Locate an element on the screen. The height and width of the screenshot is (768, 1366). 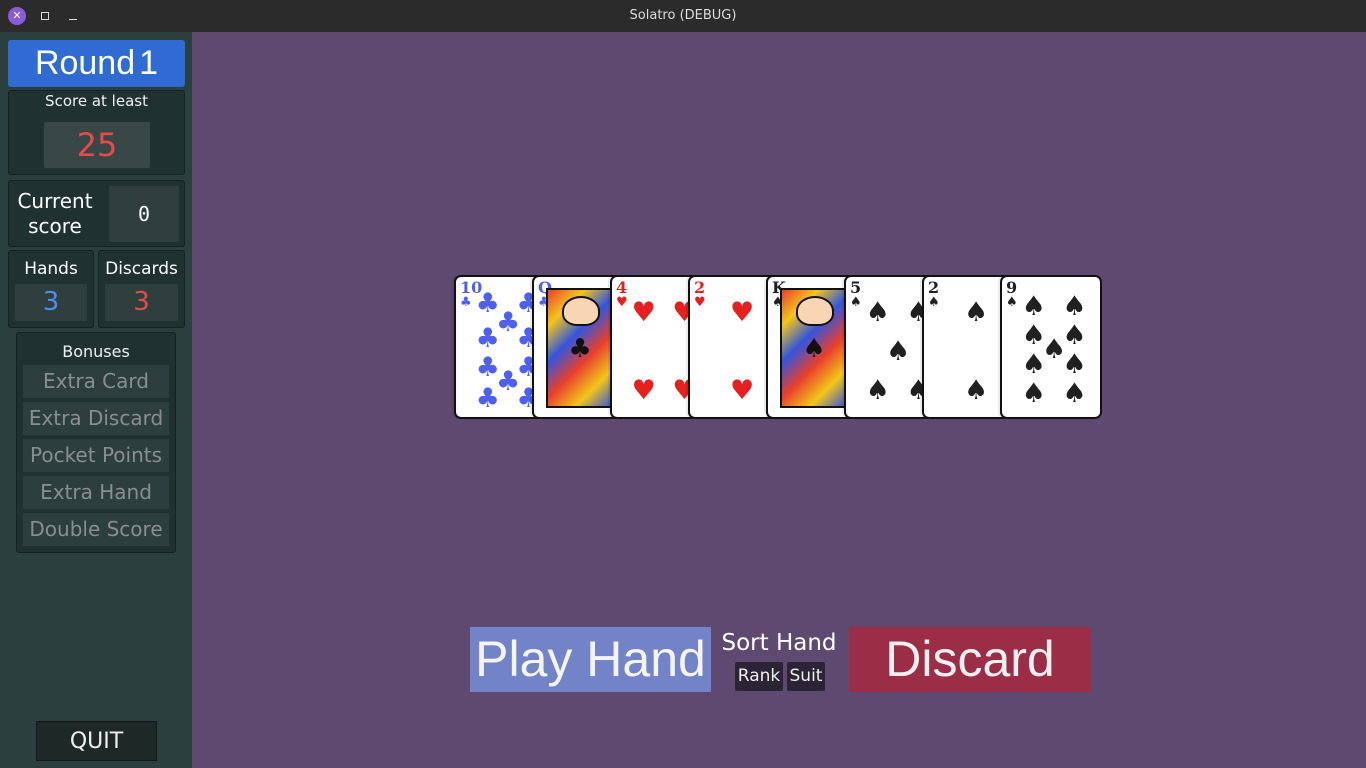
title-bar: ✕ Solatro (DEBUG) is located at coordinates (683, 16).